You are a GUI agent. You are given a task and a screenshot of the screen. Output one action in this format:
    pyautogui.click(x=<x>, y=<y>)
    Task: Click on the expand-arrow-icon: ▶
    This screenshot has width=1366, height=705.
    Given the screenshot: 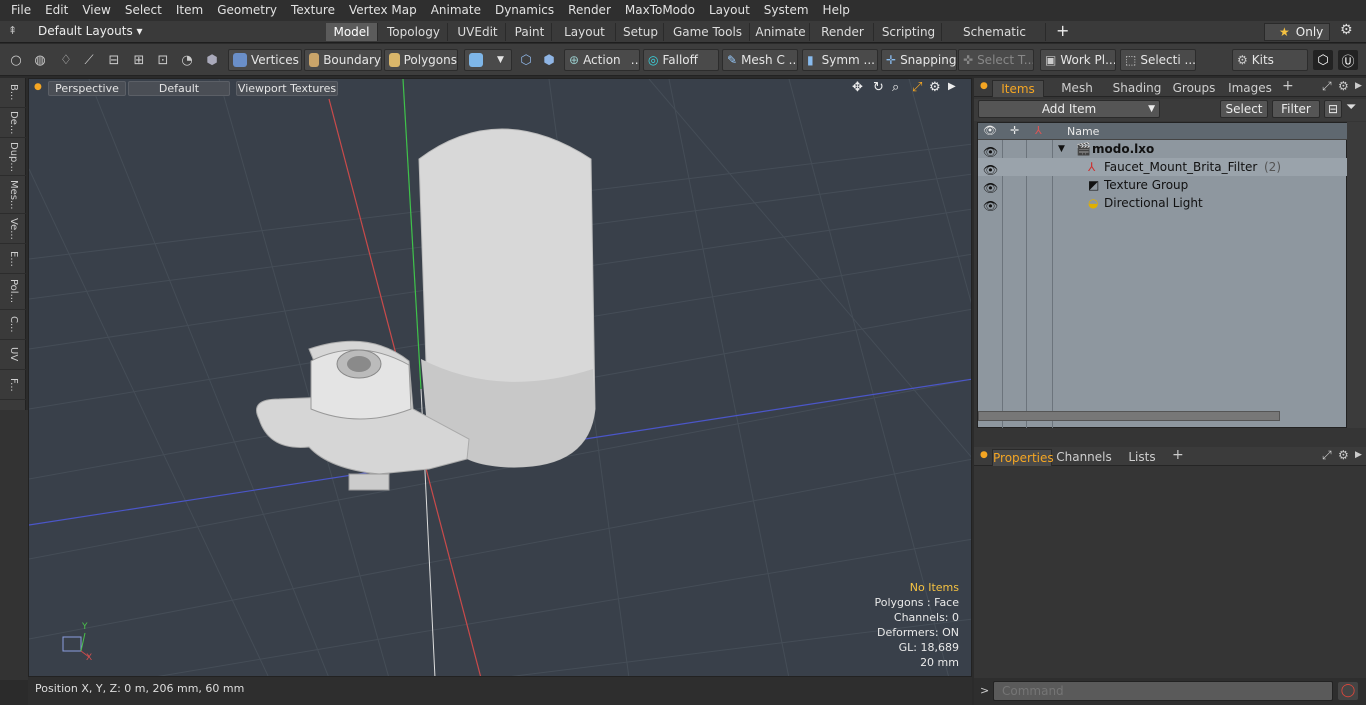 What is the action you would take?
    pyautogui.click(x=952, y=86)
    